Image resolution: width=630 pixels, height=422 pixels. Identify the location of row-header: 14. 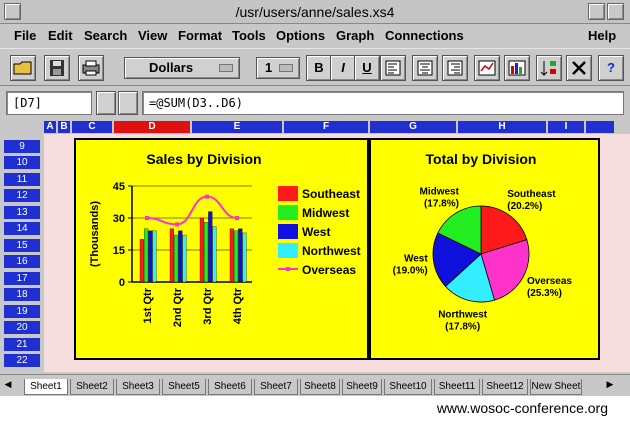
(22, 228).